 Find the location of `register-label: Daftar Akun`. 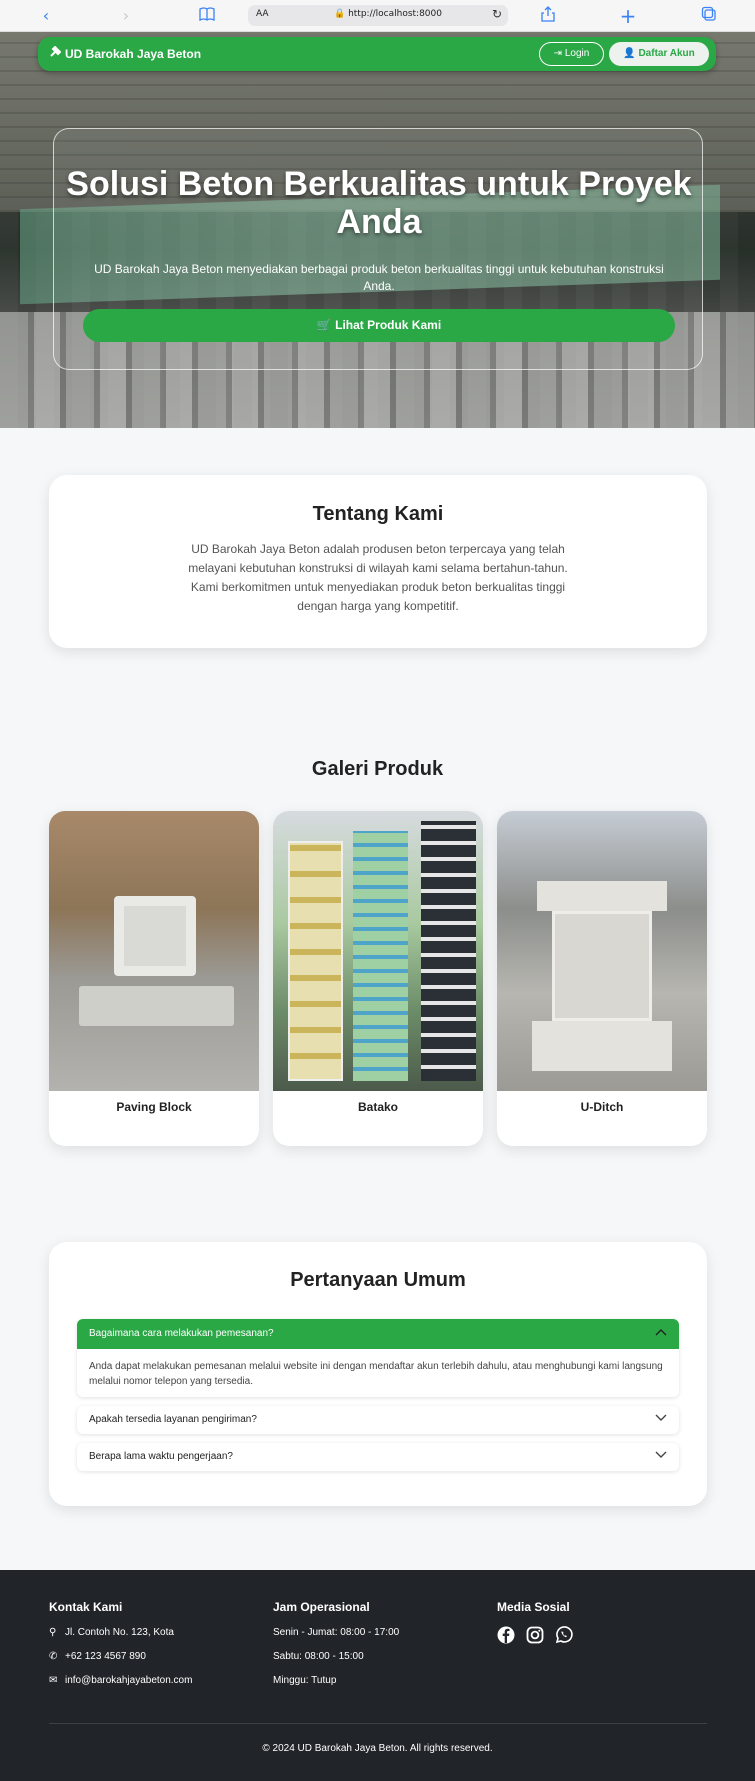

register-label: Daftar Akun is located at coordinates (666, 53).